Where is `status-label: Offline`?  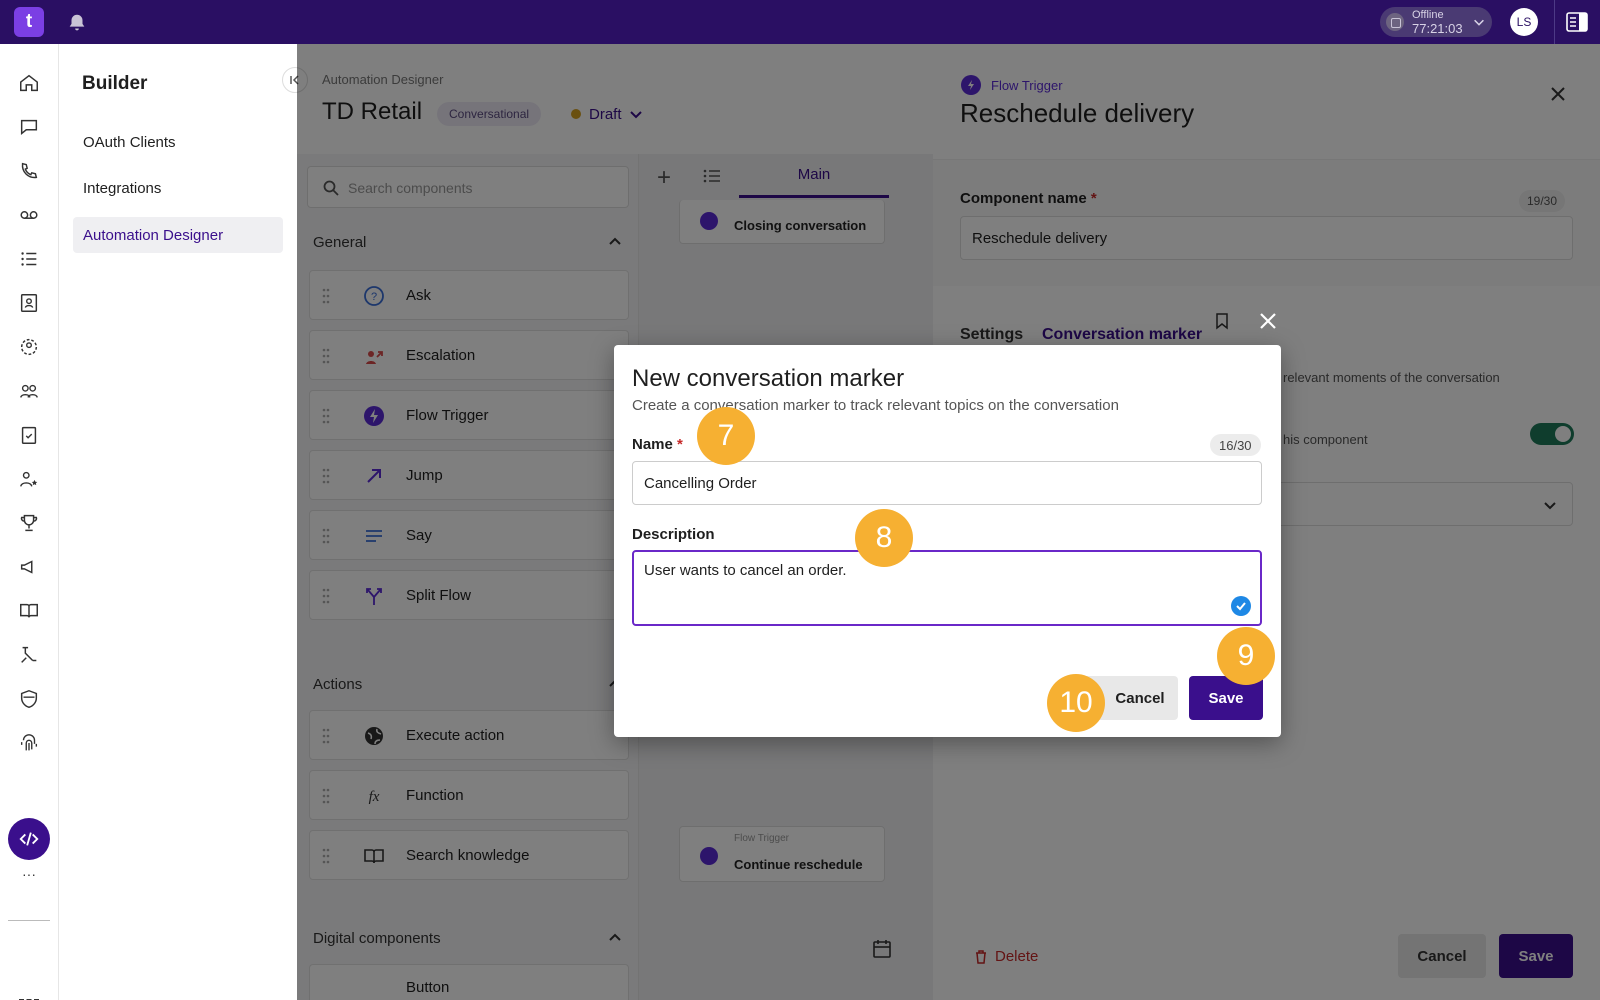
status-label: Offline is located at coordinates (1428, 15).